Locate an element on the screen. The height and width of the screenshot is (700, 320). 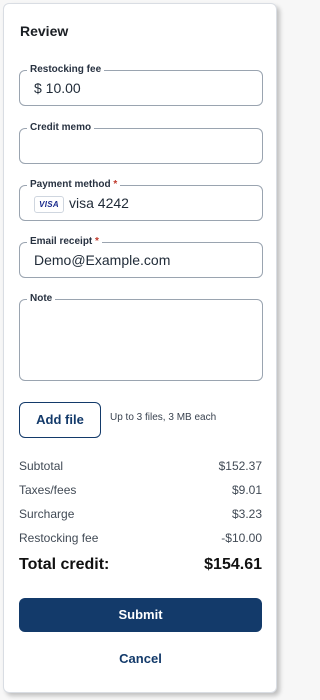
summary-label: Taxes/fees is located at coordinates (48, 490).